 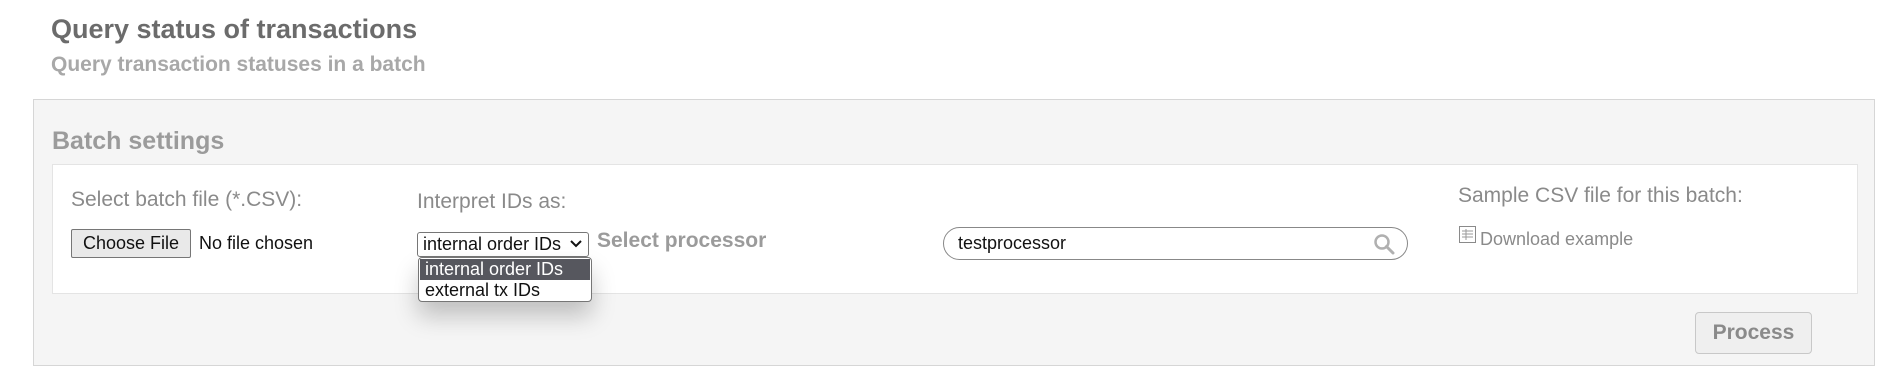 What do you see at coordinates (187, 199) in the screenshot?
I see `batch-file-label: Select batch file (*.CSV):` at bounding box center [187, 199].